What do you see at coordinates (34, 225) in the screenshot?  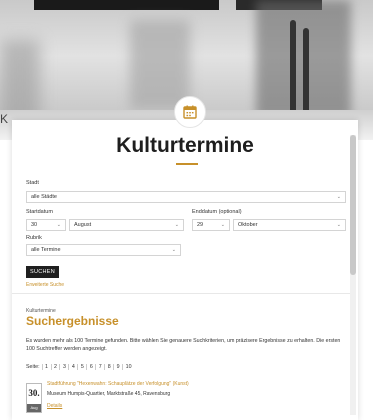 I see `start-day-value: 30` at bounding box center [34, 225].